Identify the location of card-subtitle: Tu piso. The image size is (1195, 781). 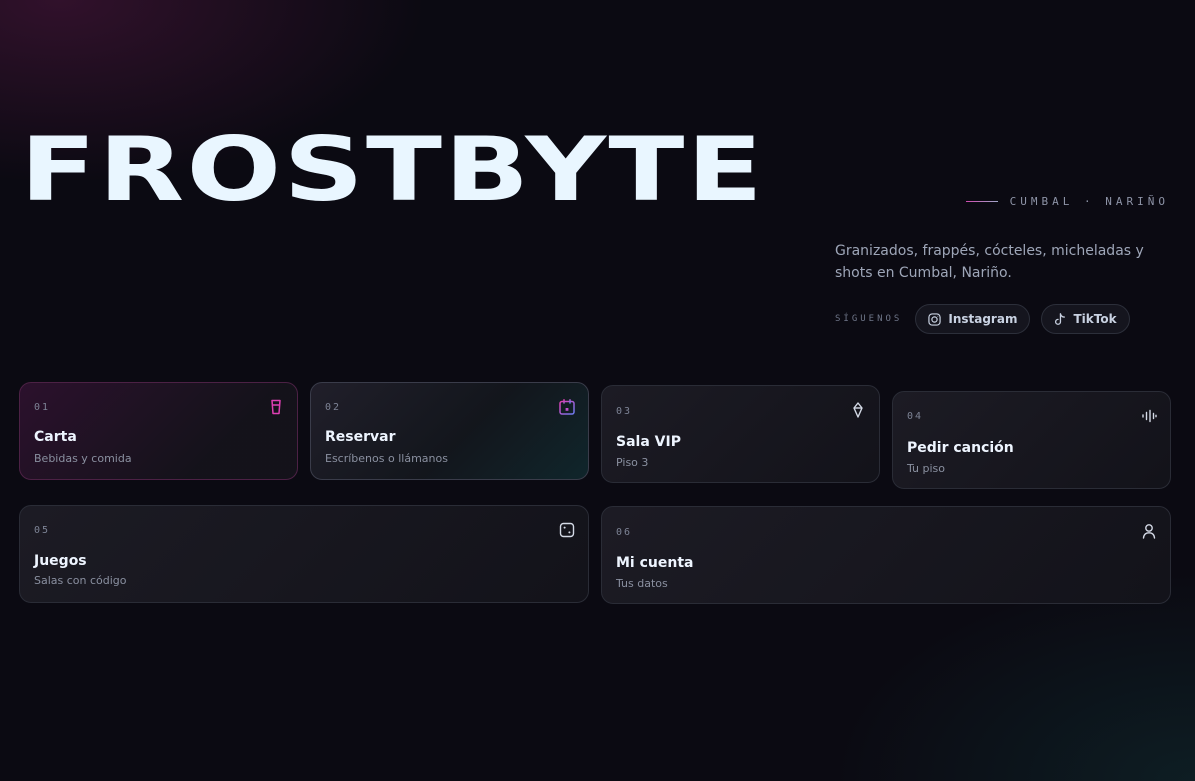
(926, 468).